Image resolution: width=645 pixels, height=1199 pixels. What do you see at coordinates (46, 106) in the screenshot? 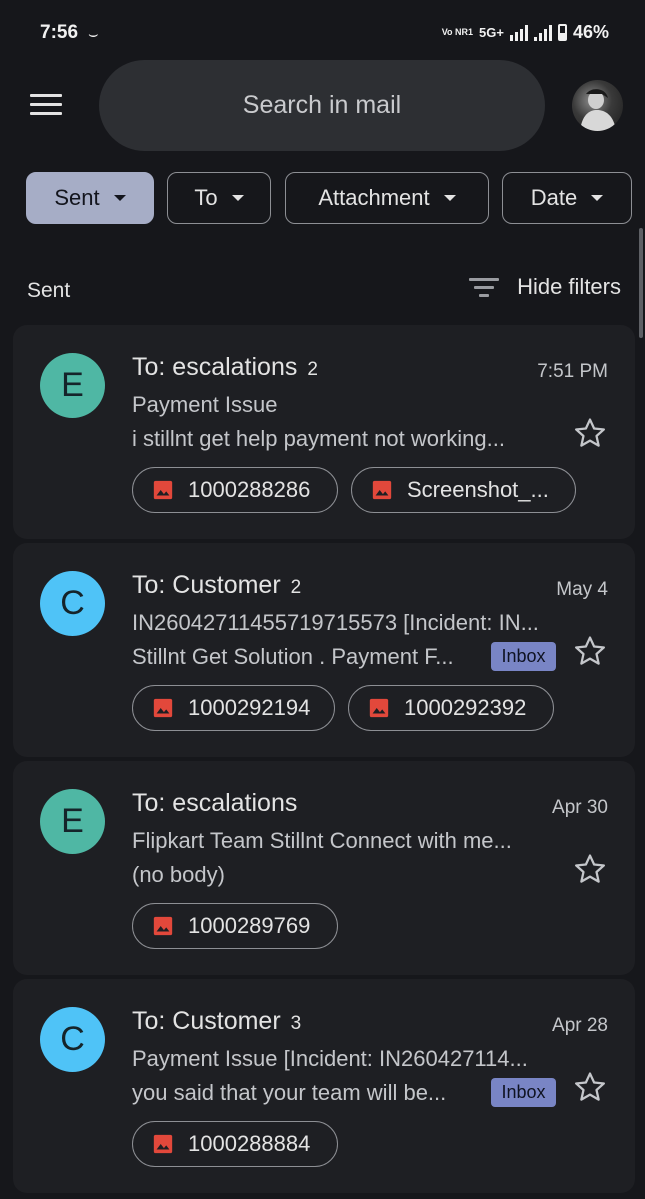
I see `menu-icon` at bounding box center [46, 106].